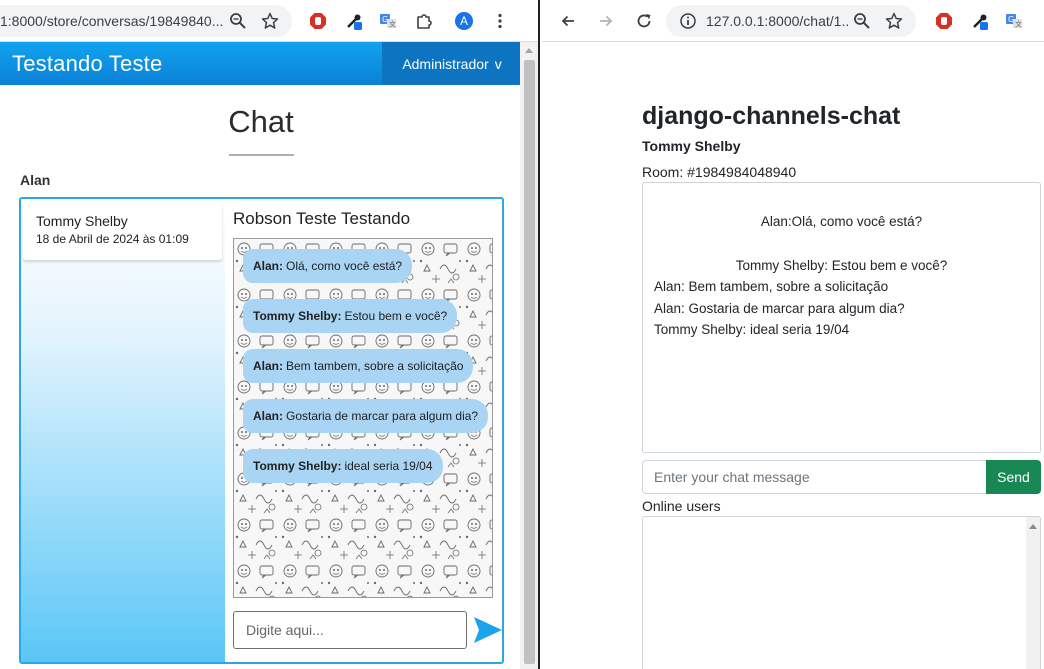 The image size is (1044, 669). What do you see at coordinates (261, 121) in the screenshot?
I see `page-title: Chat` at bounding box center [261, 121].